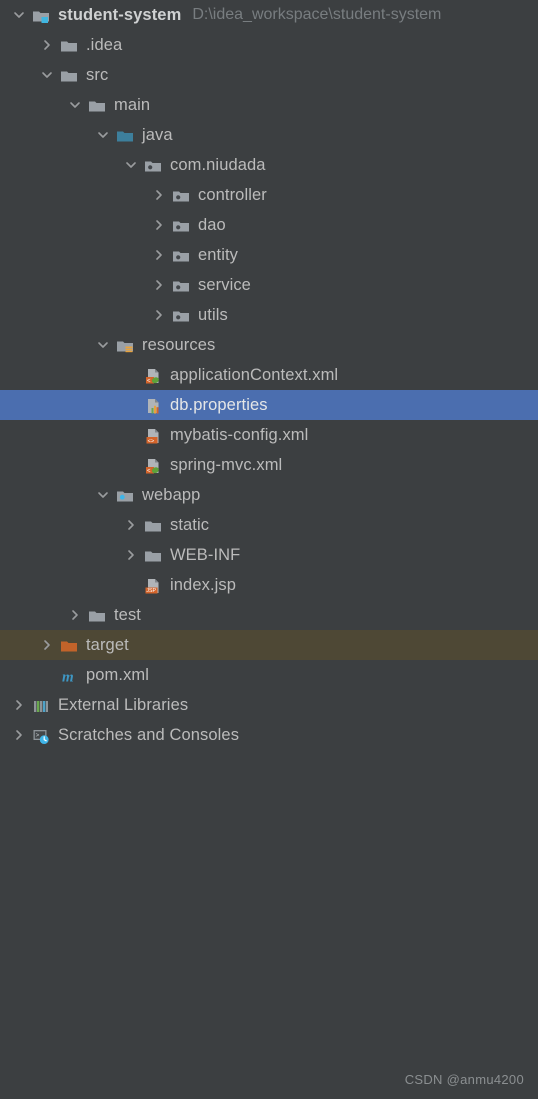  What do you see at coordinates (269, 705) in the screenshot?
I see `tree-row: External Libraries` at bounding box center [269, 705].